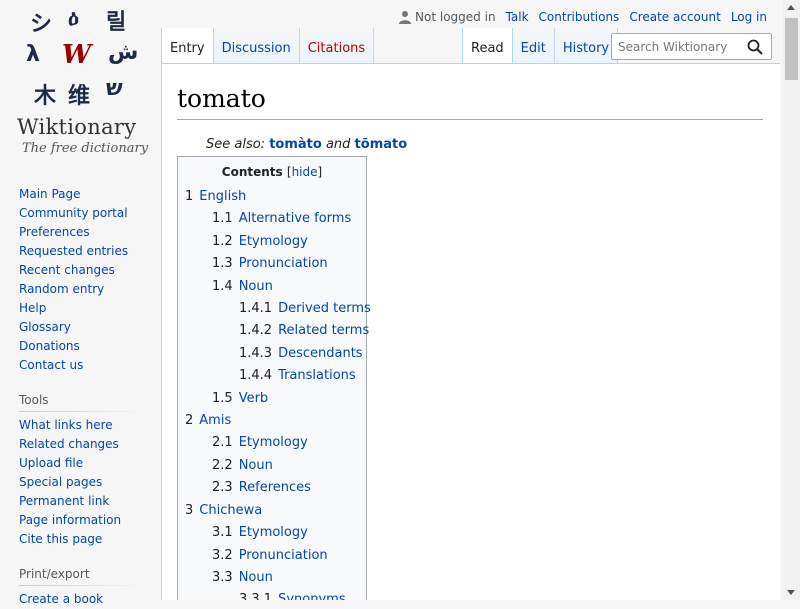  Describe the element at coordinates (317, 376) in the screenshot. I see `toc-item-label: Translations` at that location.